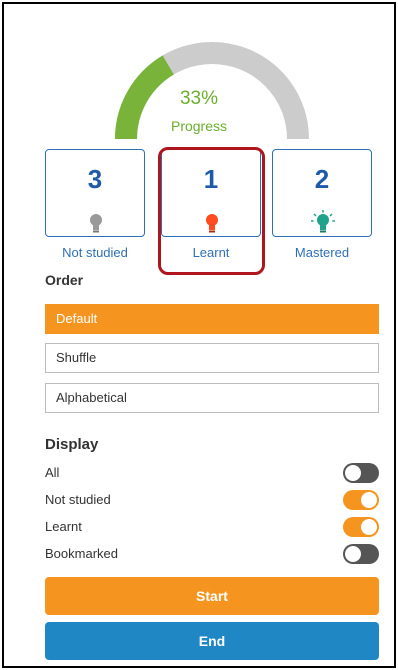 This screenshot has width=398, height=670. What do you see at coordinates (199, 126) in the screenshot?
I see `progress-label: Progress` at bounding box center [199, 126].